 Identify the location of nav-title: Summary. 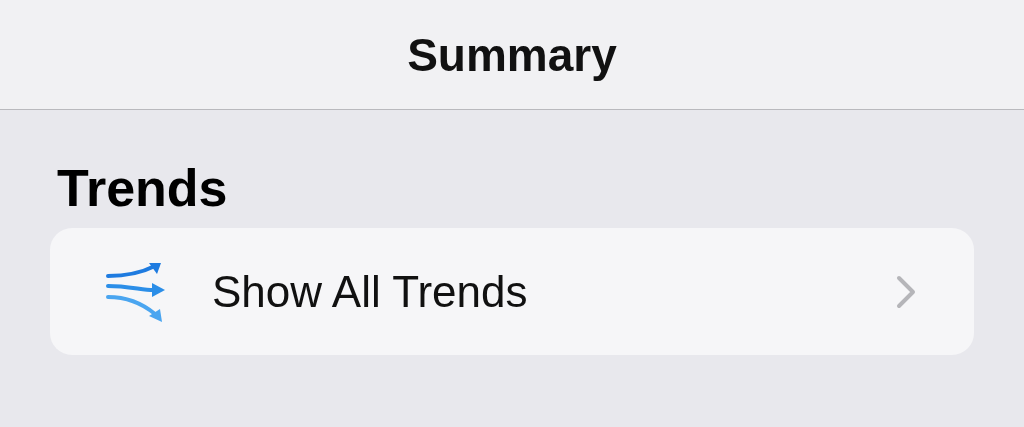
(512, 54).